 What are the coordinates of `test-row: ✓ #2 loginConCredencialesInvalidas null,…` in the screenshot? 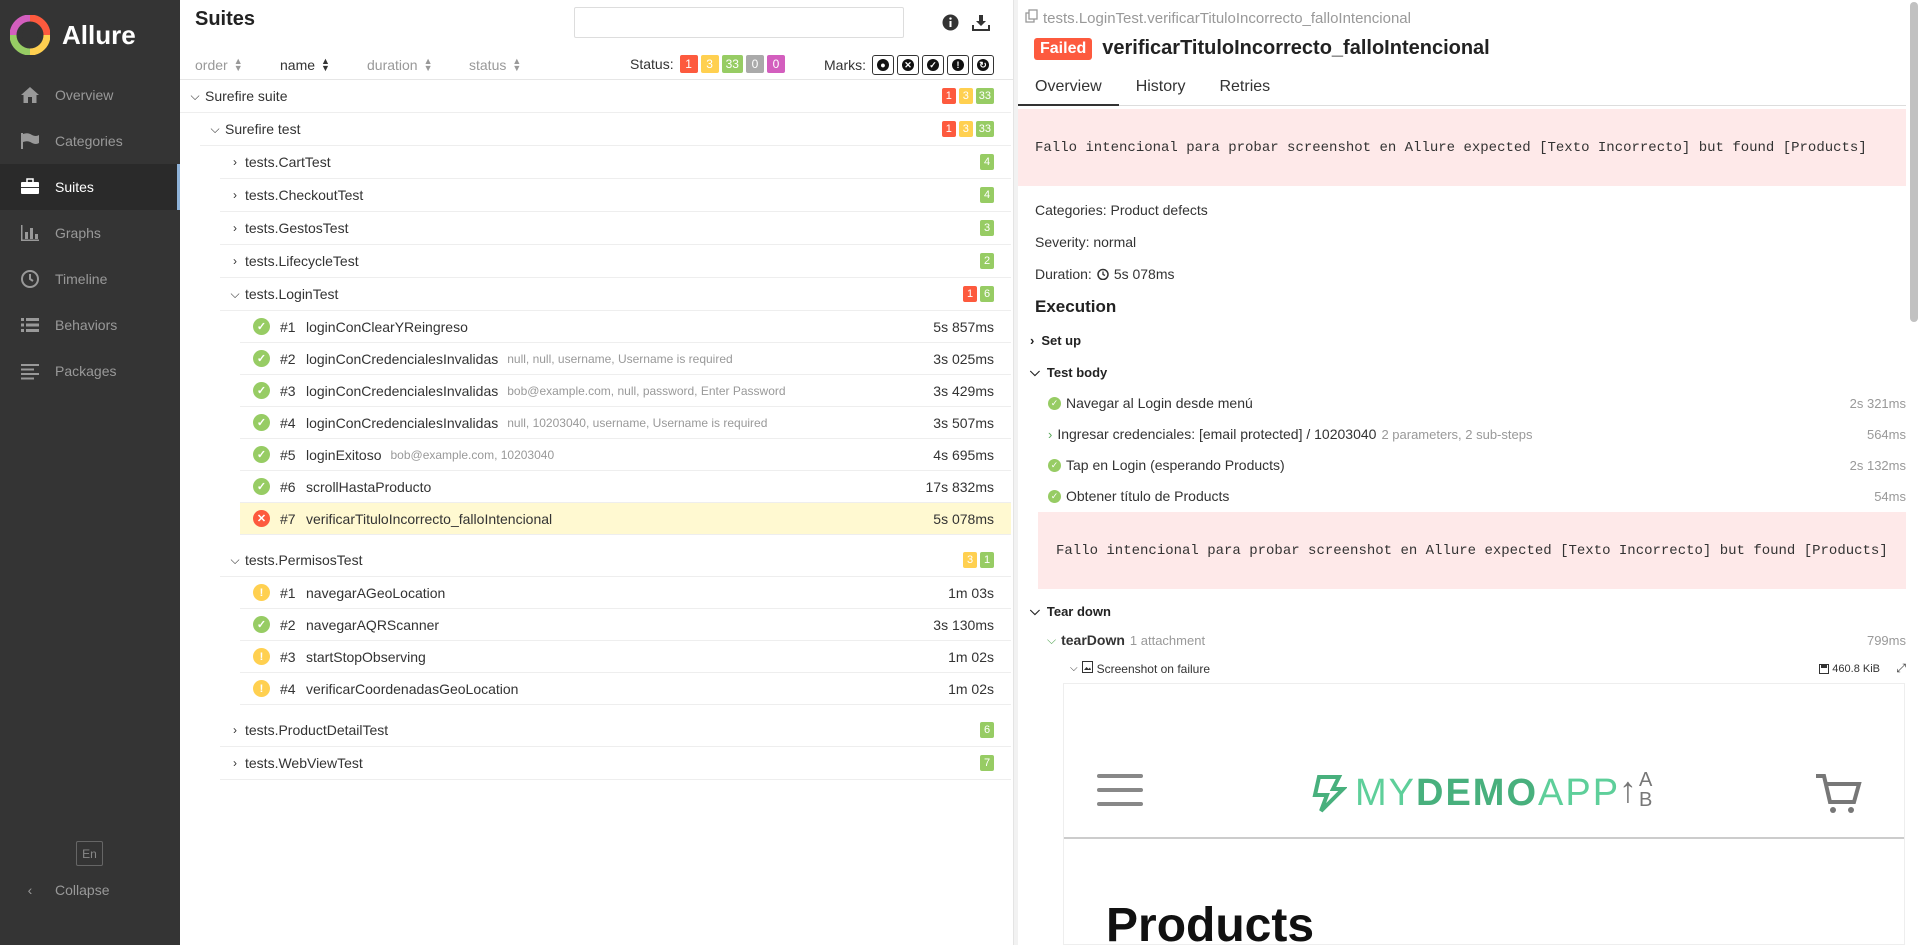 It's located at (625, 359).